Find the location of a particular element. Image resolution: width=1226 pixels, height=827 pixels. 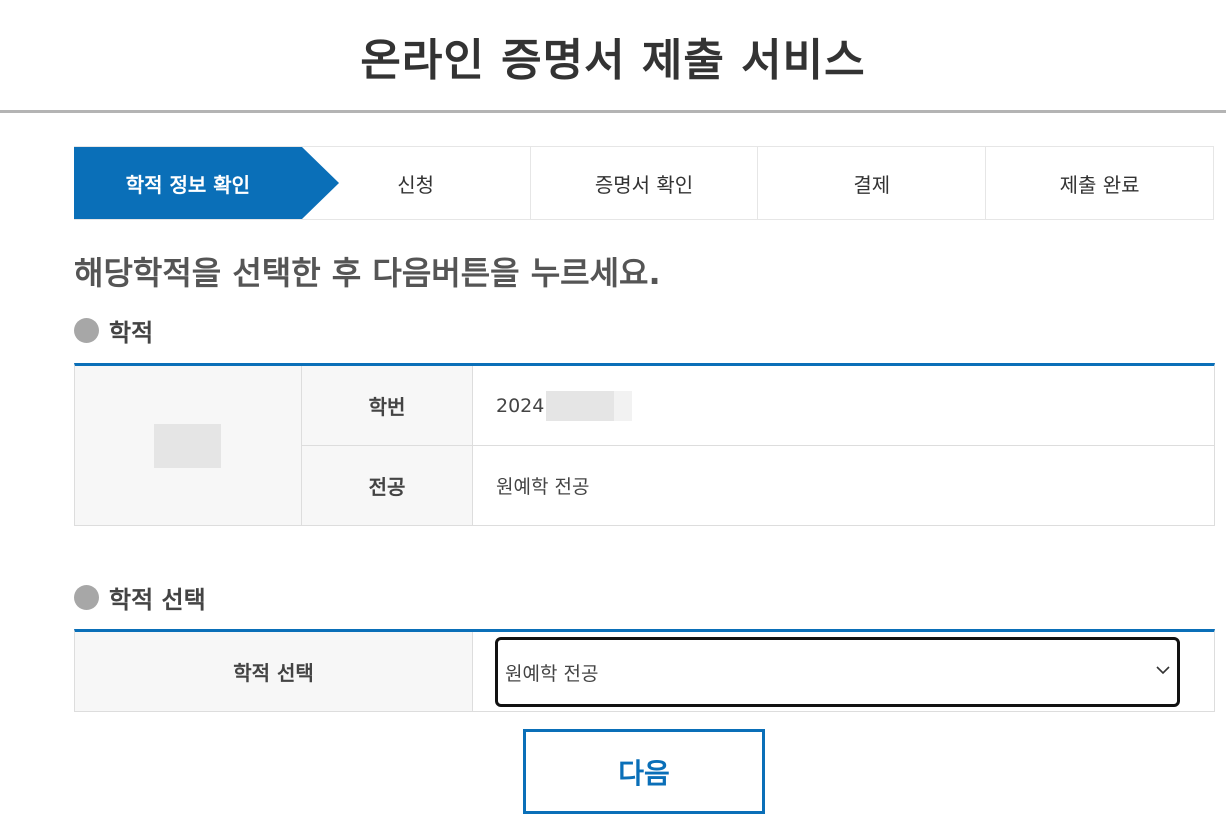

selected-value: 원예학 전공 is located at coordinates (552, 673).